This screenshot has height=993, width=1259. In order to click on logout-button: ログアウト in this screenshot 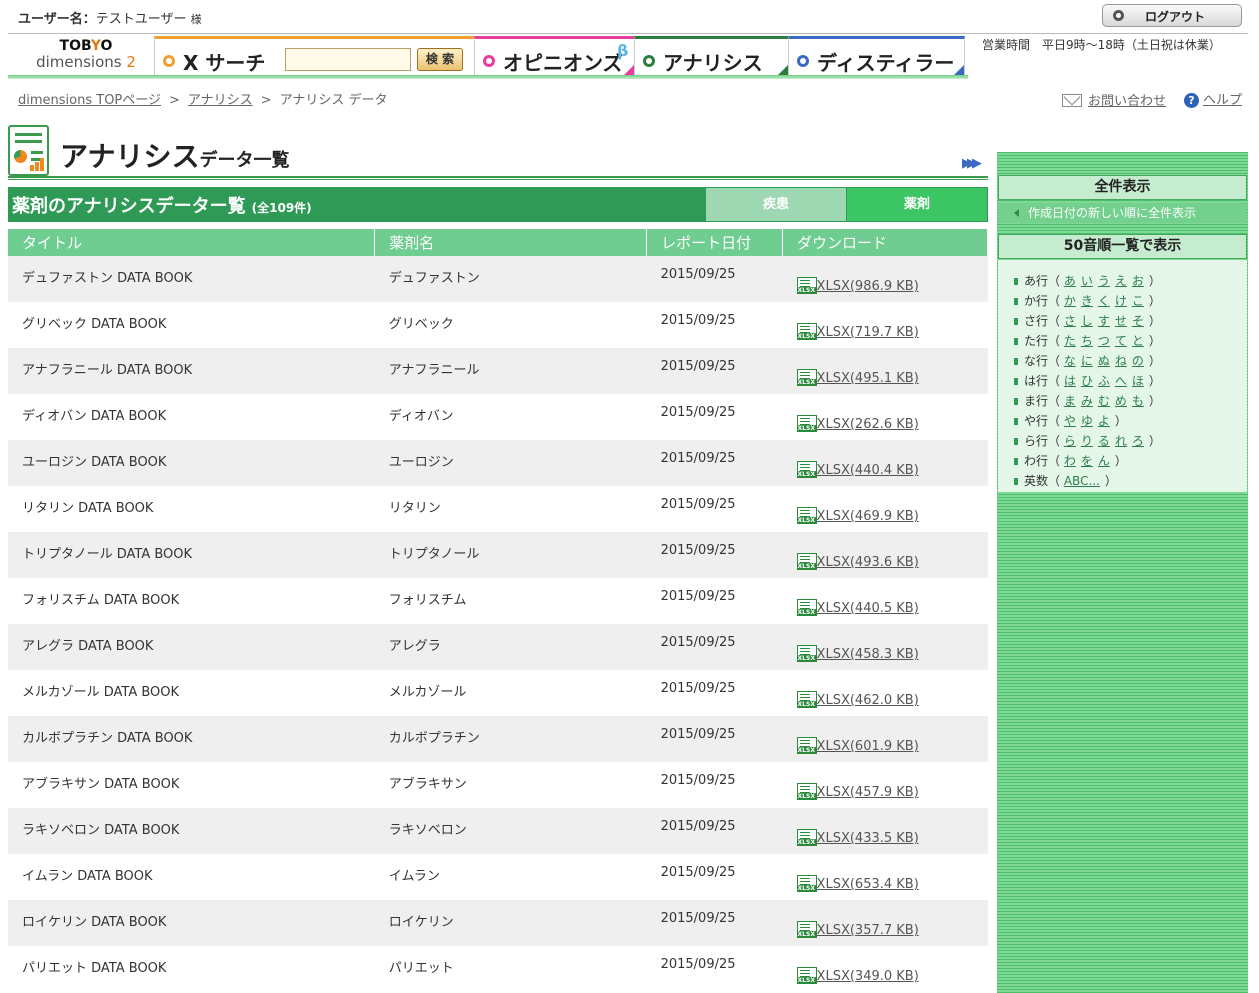, I will do `click(1172, 15)`.